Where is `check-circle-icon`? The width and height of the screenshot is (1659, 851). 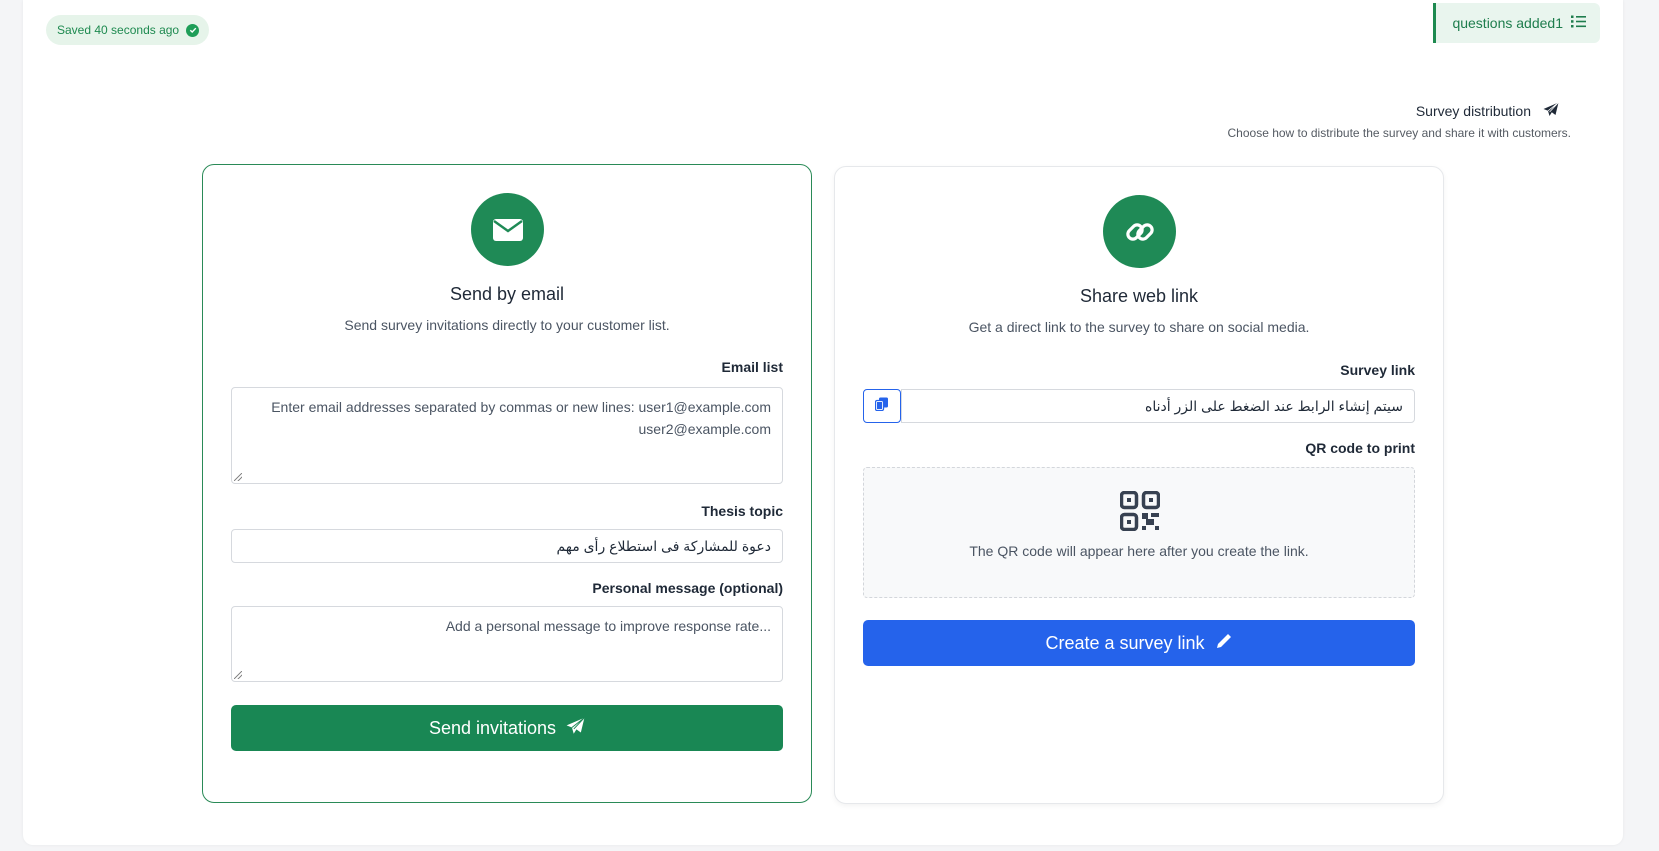 check-circle-icon is located at coordinates (193, 30).